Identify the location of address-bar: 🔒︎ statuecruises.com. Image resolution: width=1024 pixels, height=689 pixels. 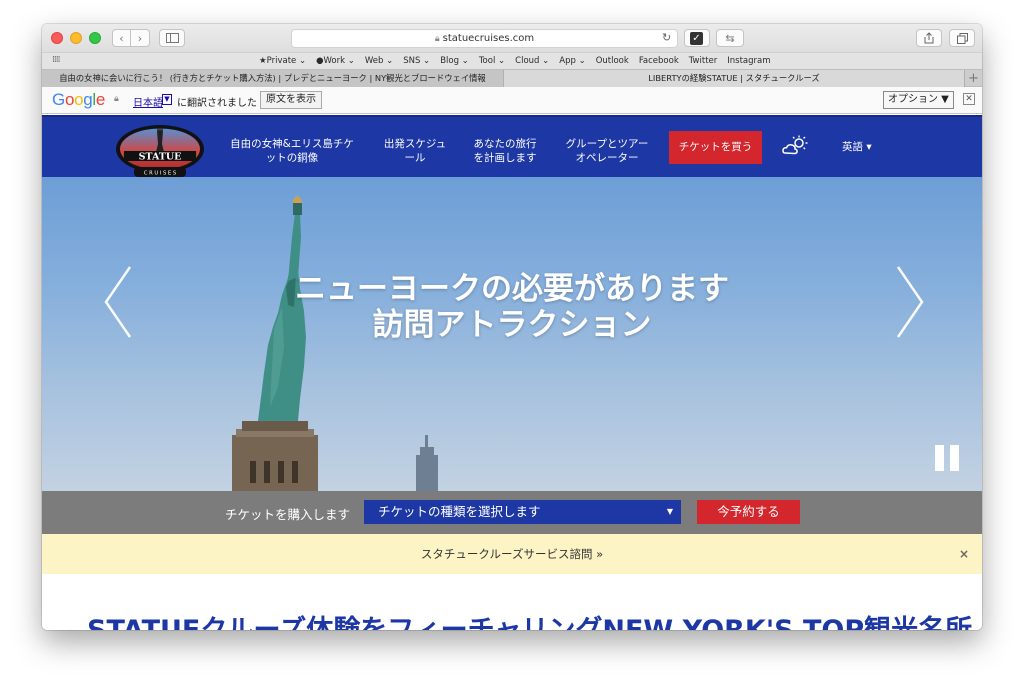
(484, 38).